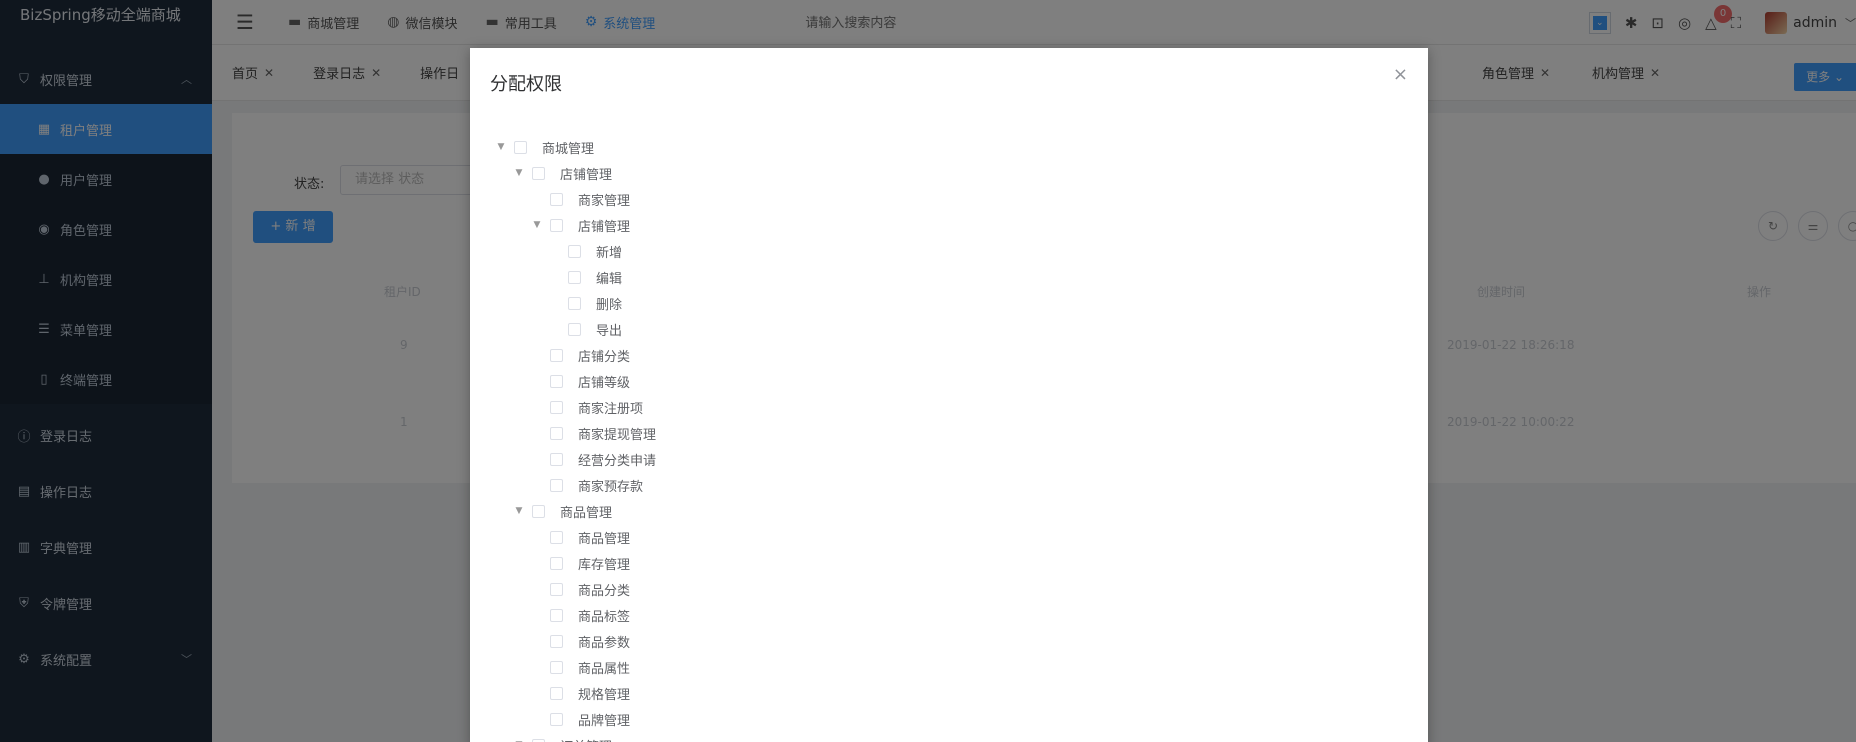 This screenshot has height=742, width=1856. What do you see at coordinates (576, 433) in the screenshot?
I see `tree-node: 商家提现管理` at bounding box center [576, 433].